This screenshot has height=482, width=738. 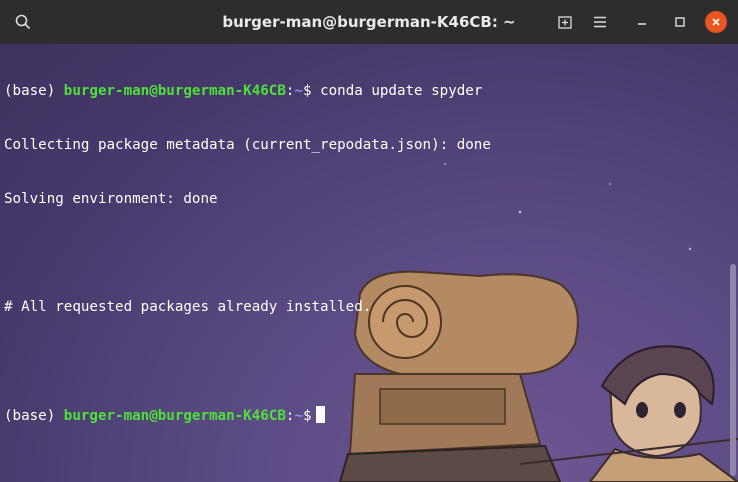 What do you see at coordinates (565, 22) in the screenshot?
I see `new-tab-icon` at bounding box center [565, 22].